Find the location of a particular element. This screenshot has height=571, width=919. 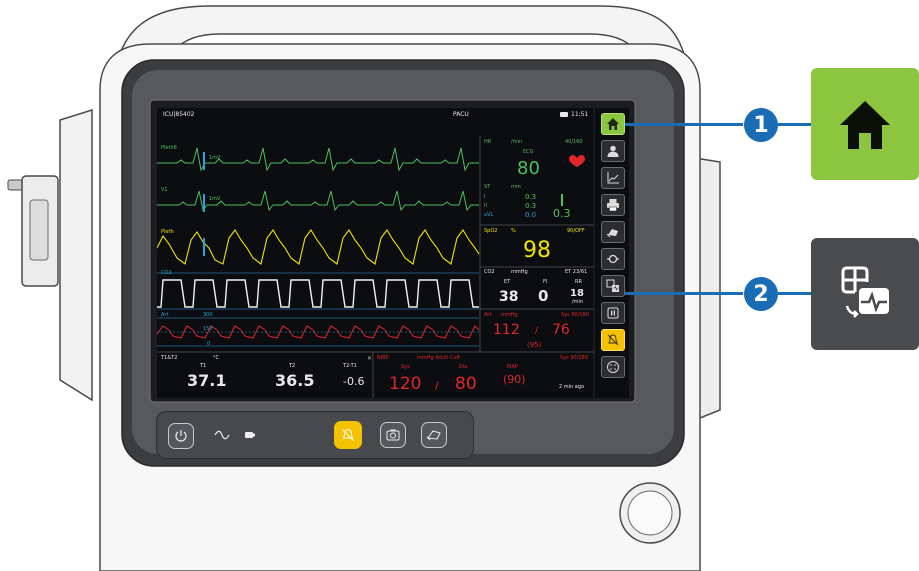

snapshot-button is located at coordinates (393, 435).